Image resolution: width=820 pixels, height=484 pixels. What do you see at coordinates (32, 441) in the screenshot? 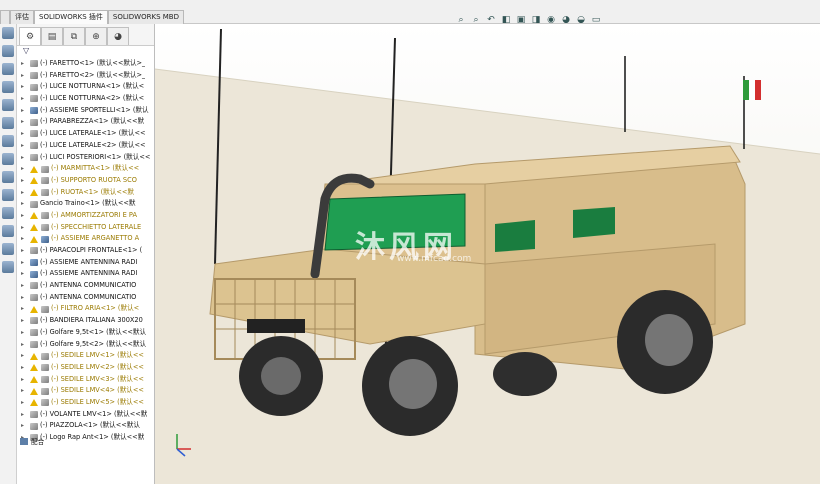
I see `mates-folder: 配合` at bounding box center [32, 441].